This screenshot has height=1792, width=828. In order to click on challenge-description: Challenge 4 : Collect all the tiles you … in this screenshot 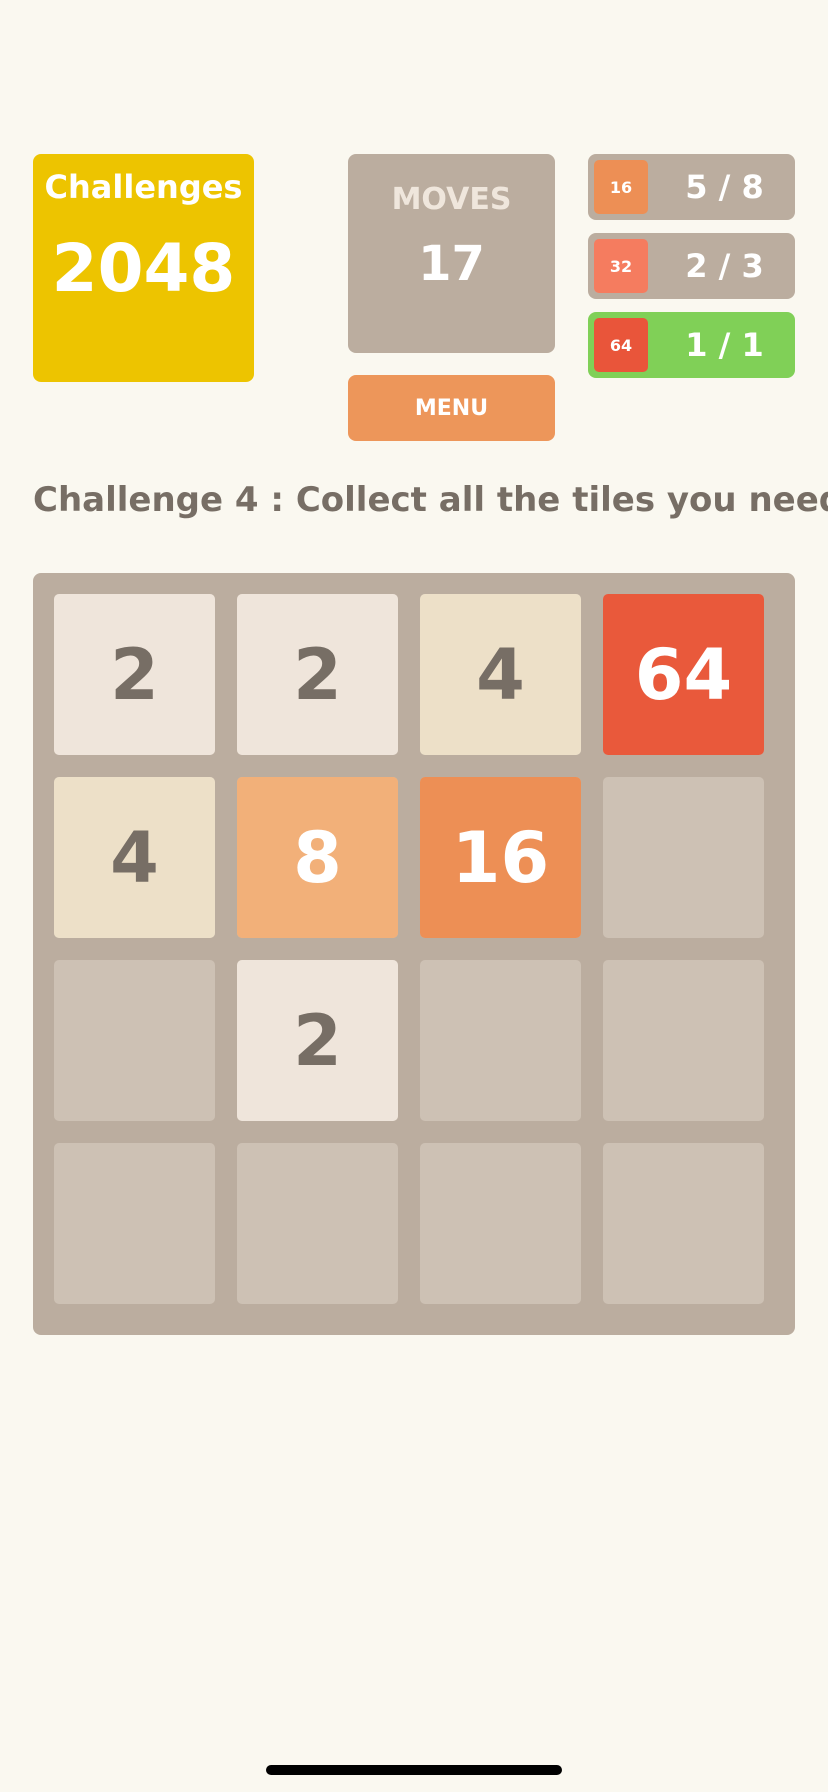, I will do `click(430, 500)`.